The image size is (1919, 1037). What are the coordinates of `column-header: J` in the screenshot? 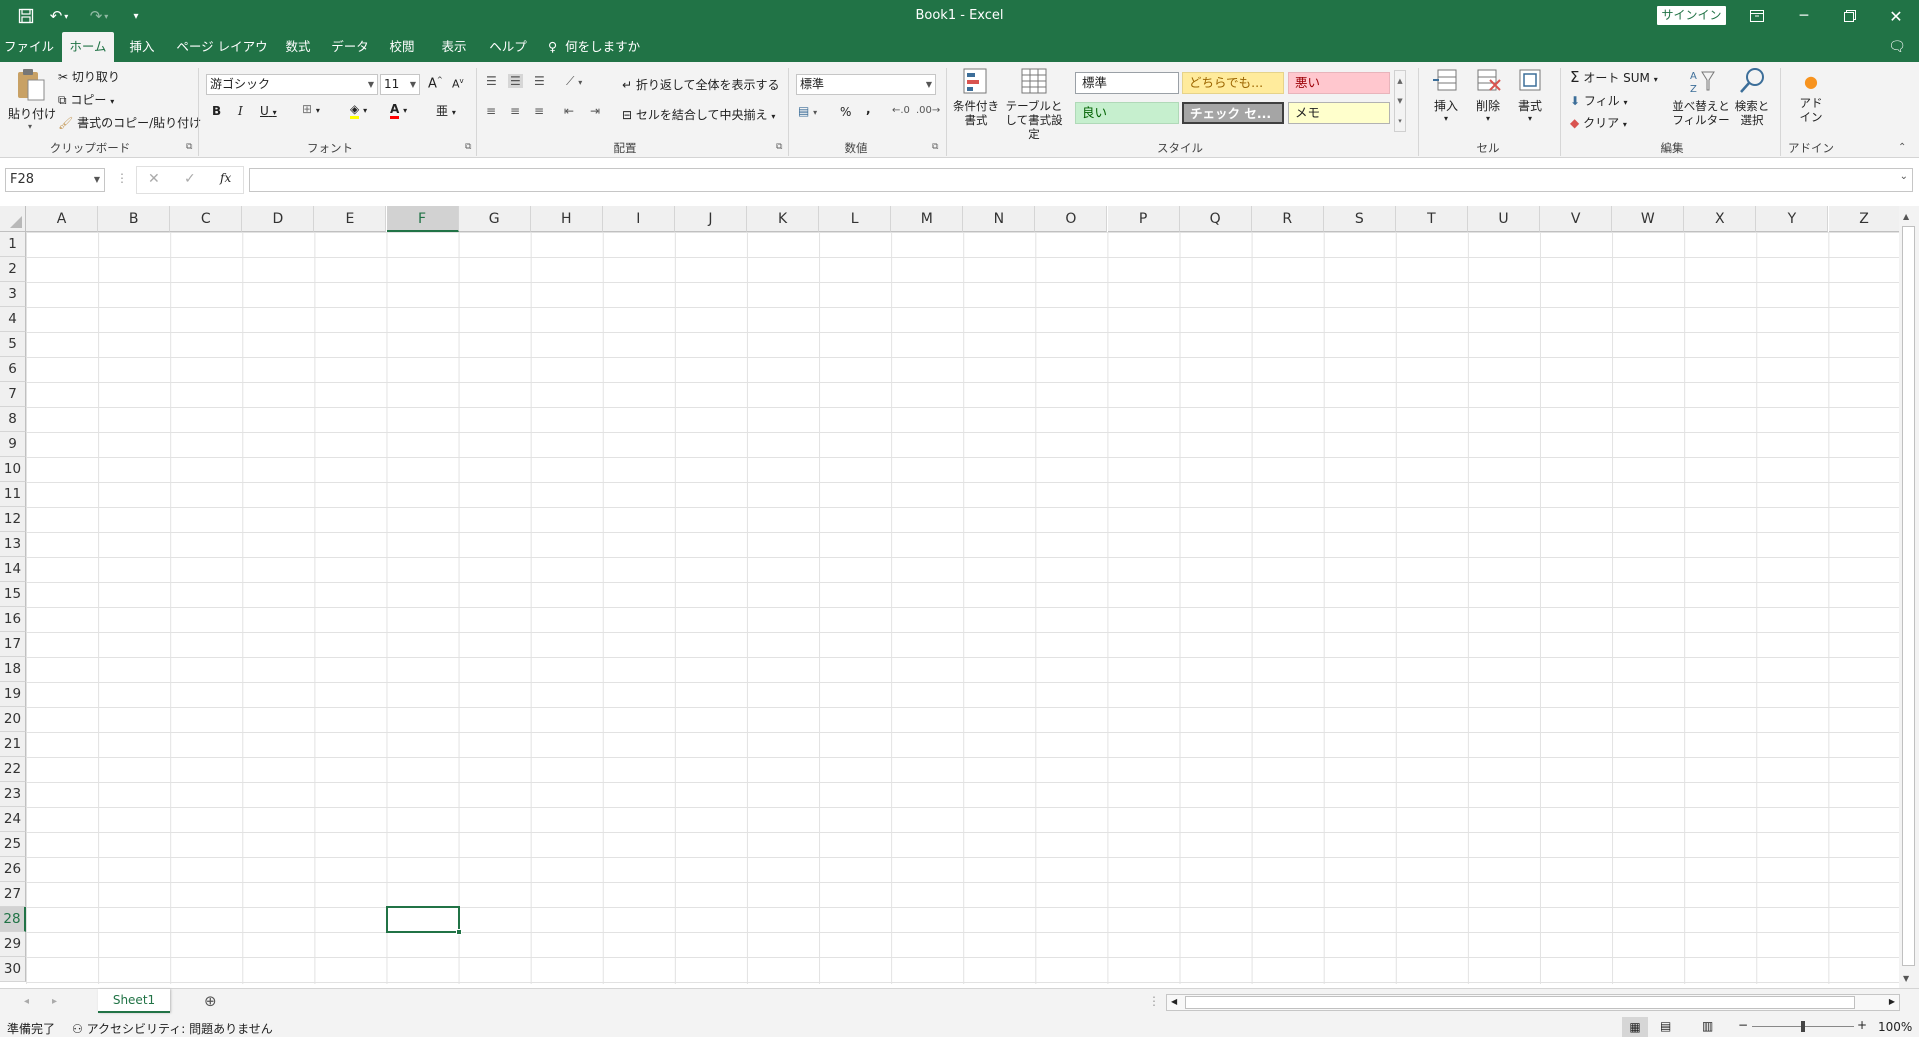 It's located at (710, 219).